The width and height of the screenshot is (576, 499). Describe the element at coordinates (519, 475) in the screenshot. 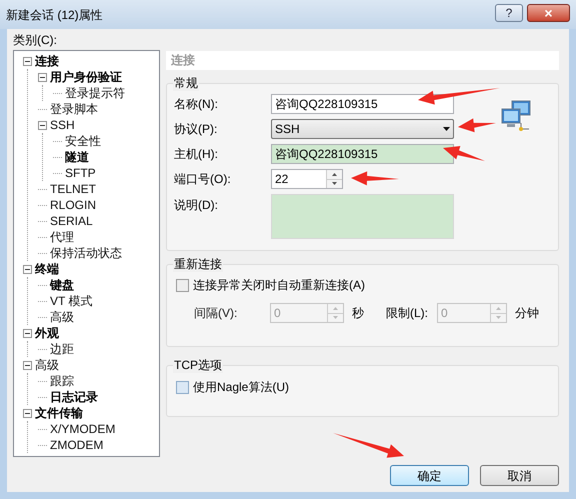

I see `cancel-button: 取消` at that location.